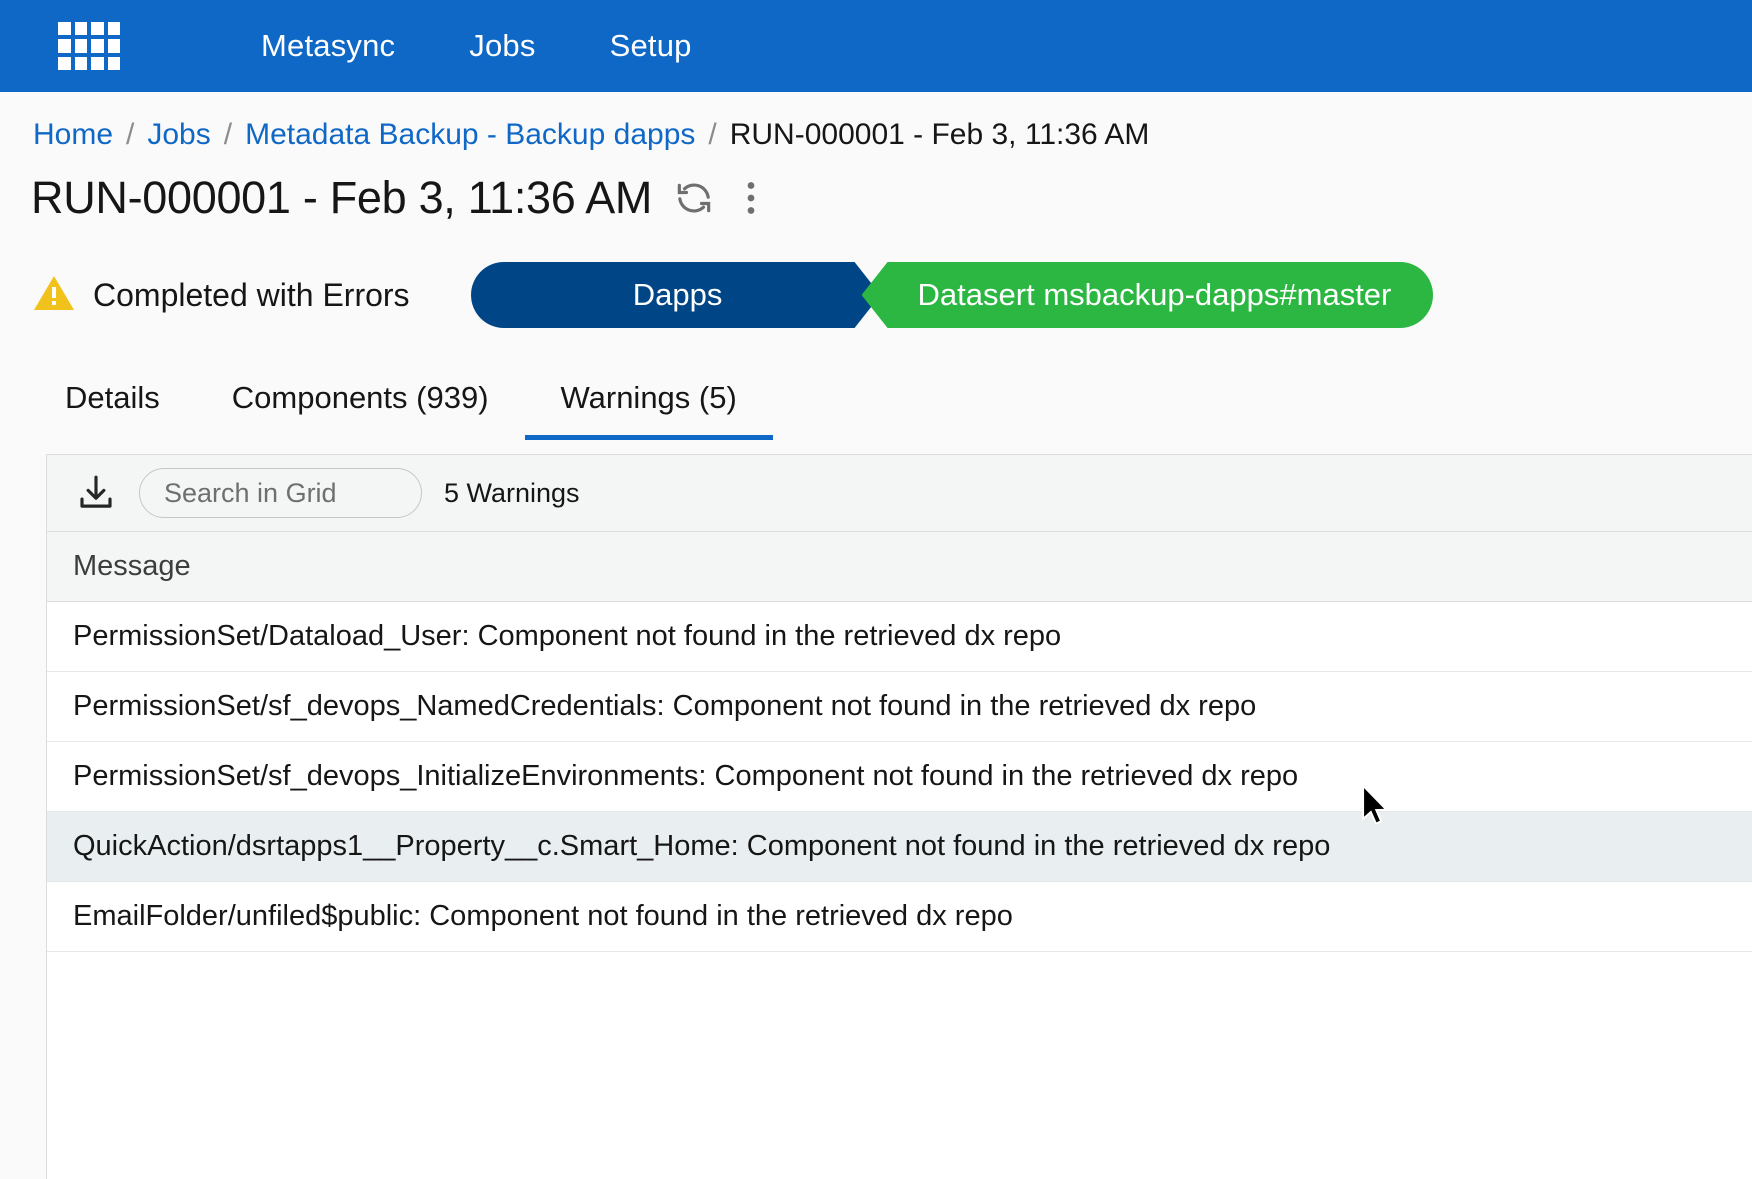 Image resolution: width=1752 pixels, height=1179 pixels. Describe the element at coordinates (751, 198) in the screenshot. I see `kebab-menu-icon` at that location.